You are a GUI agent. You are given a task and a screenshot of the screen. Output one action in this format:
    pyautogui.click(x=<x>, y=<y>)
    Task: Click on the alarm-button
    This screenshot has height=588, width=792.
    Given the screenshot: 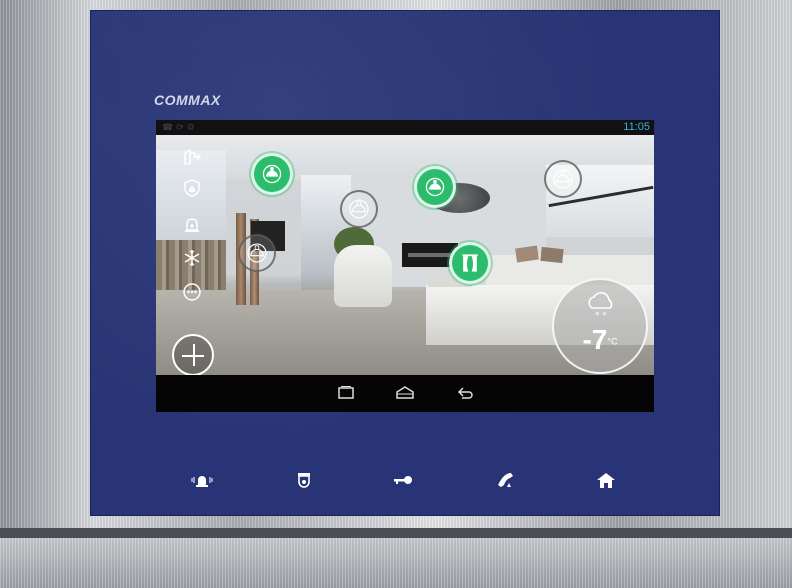 What is the action you would take?
    pyautogui.click(x=202, y=480)
    